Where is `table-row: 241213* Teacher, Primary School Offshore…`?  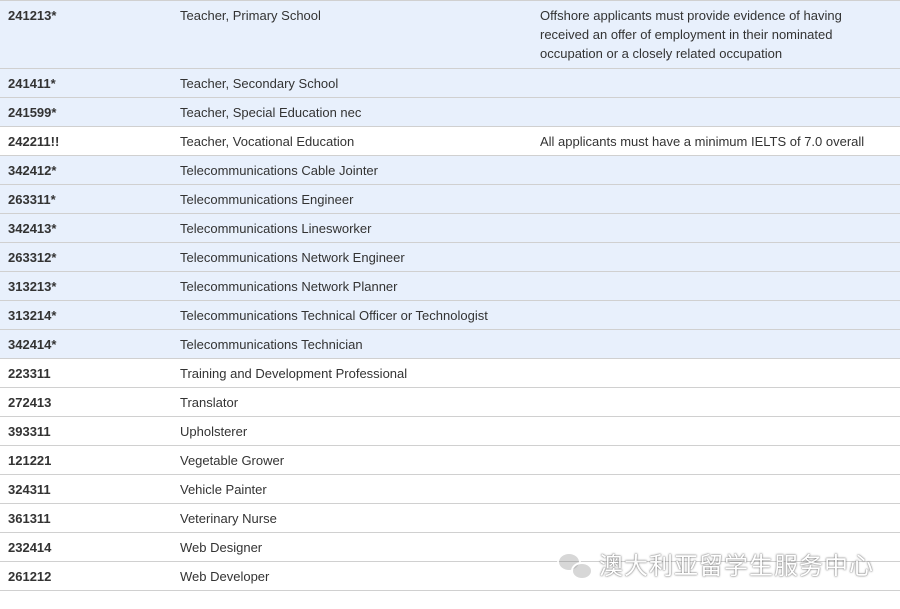
table-row: 241213* Teacher, Primary School Offshore… is located at coordinates (450, 34).